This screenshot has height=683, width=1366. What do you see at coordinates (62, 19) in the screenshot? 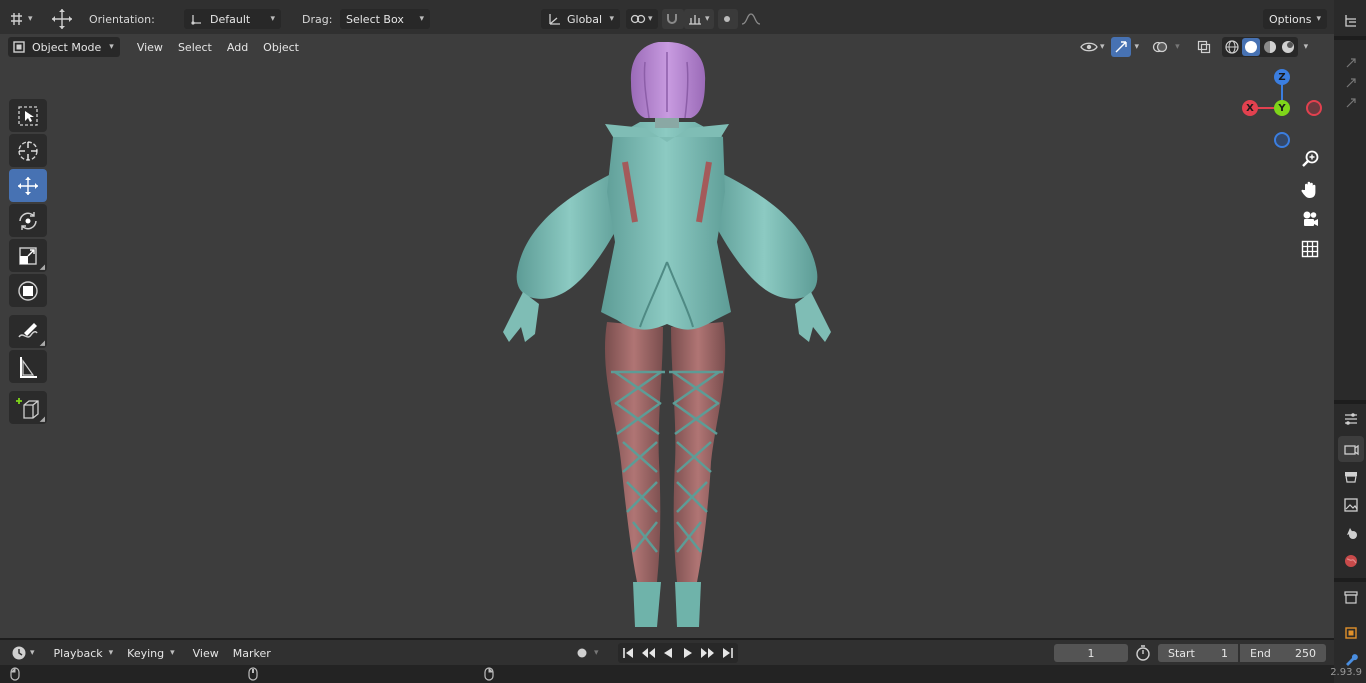
I see `transform-tool-icon` at bounding box center [62, 19].